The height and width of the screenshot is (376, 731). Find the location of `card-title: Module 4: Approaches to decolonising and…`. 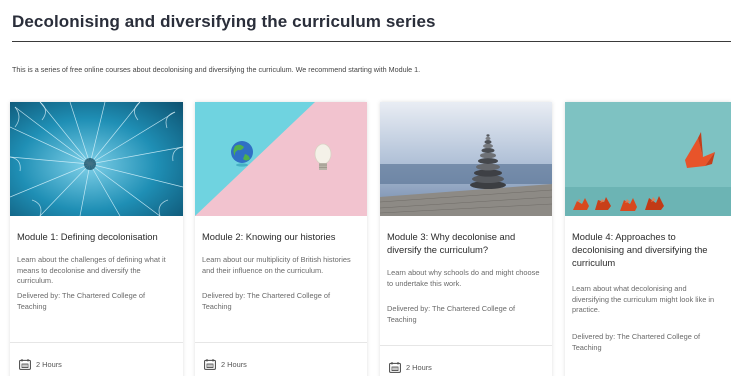

card-title: Module 4: Approaches to decolonising and… is located at coordinates (648, 249).